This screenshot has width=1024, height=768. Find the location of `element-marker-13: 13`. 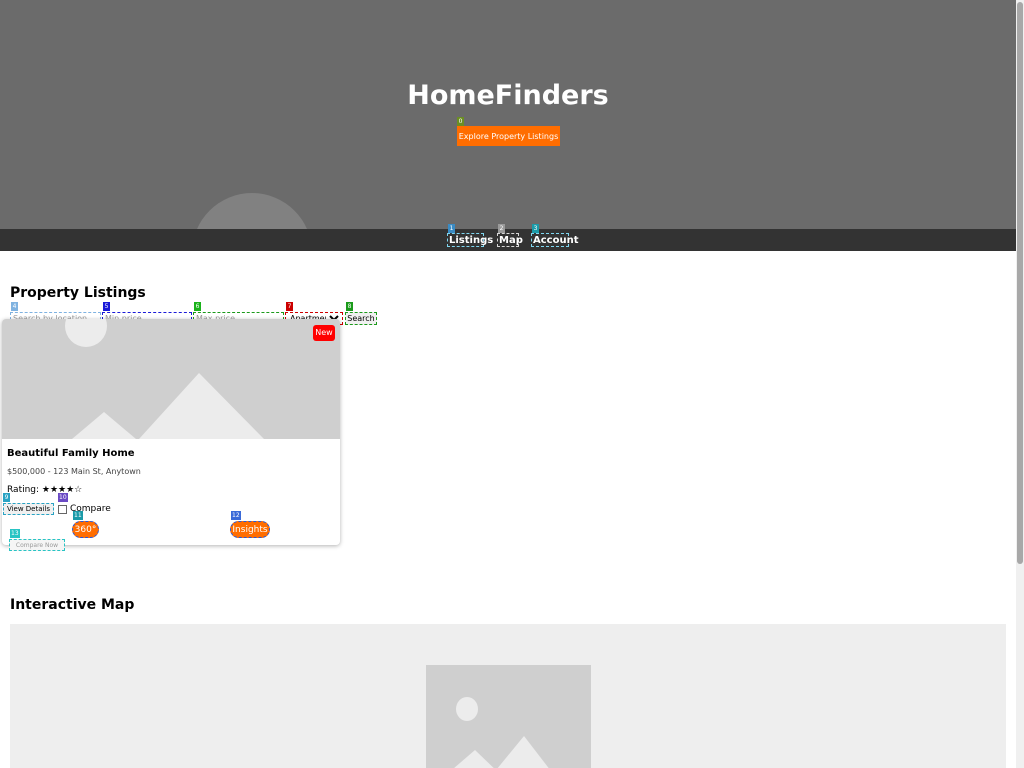

element-marker-13: 13 is located at coordinates (15, 533).